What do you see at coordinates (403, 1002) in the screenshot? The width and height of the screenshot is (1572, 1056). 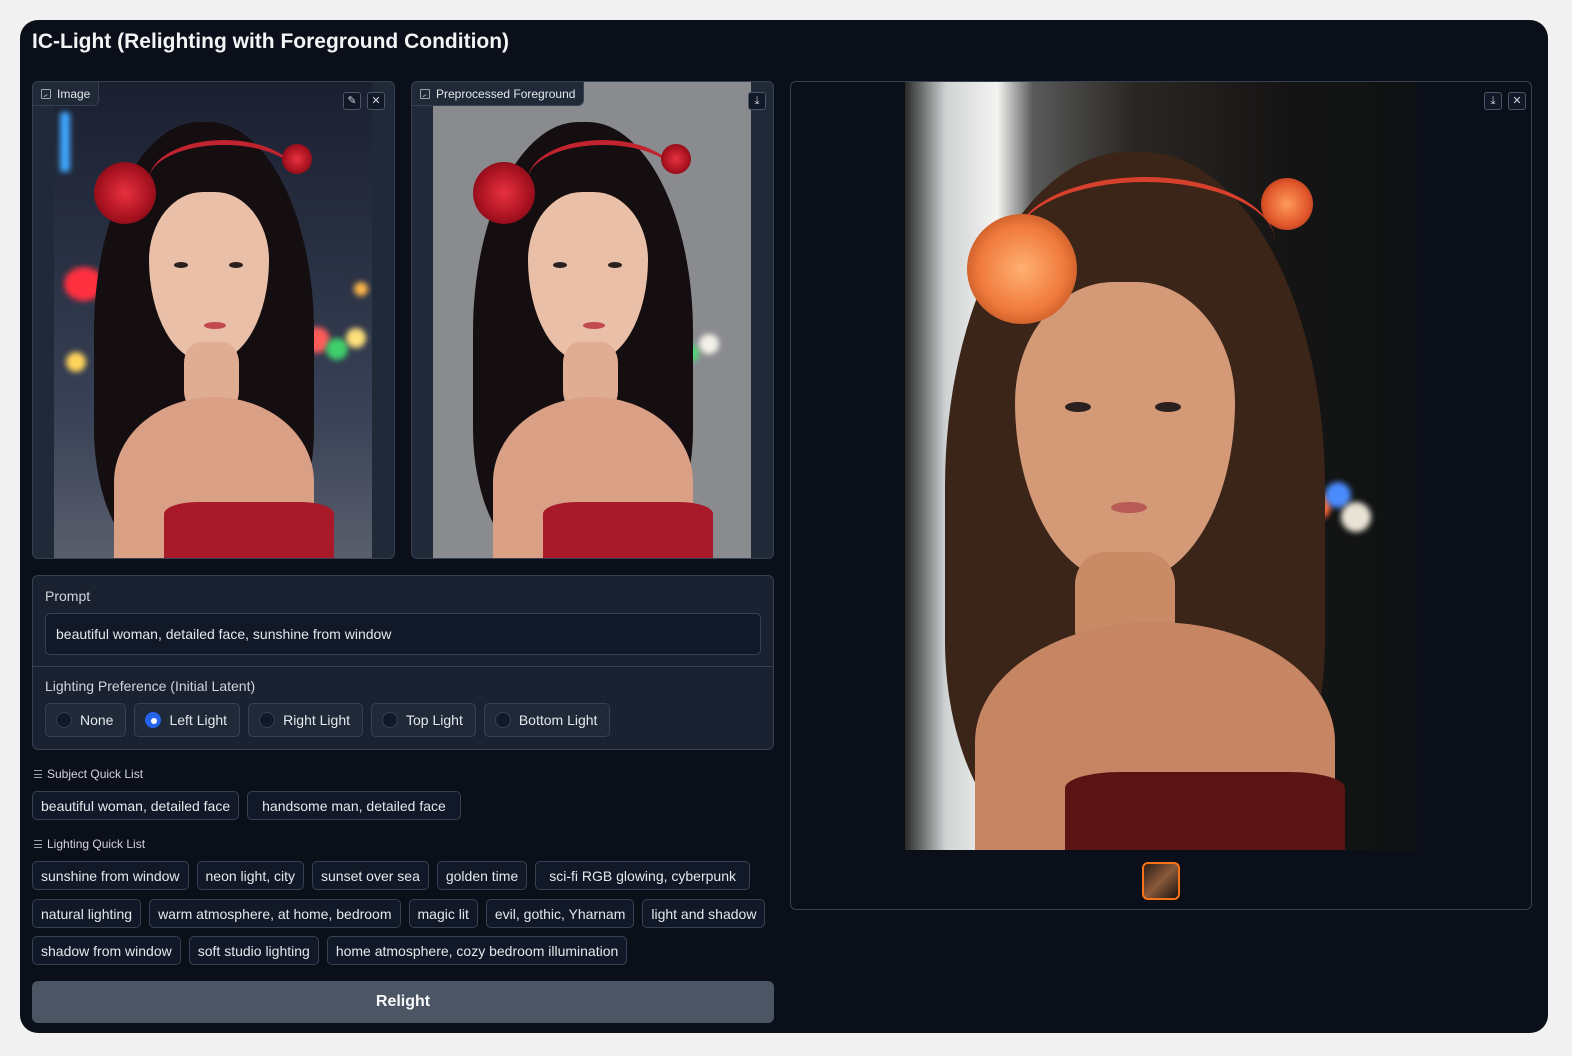 I see `relight-button: Relight` at bounding box center [403, 1002].